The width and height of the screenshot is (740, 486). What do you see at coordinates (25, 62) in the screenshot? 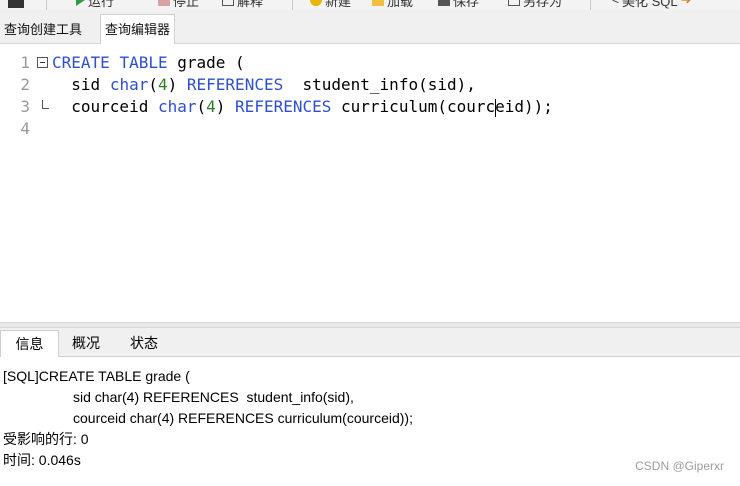
I see `line-number: 1` at bounding box center [25, 62].